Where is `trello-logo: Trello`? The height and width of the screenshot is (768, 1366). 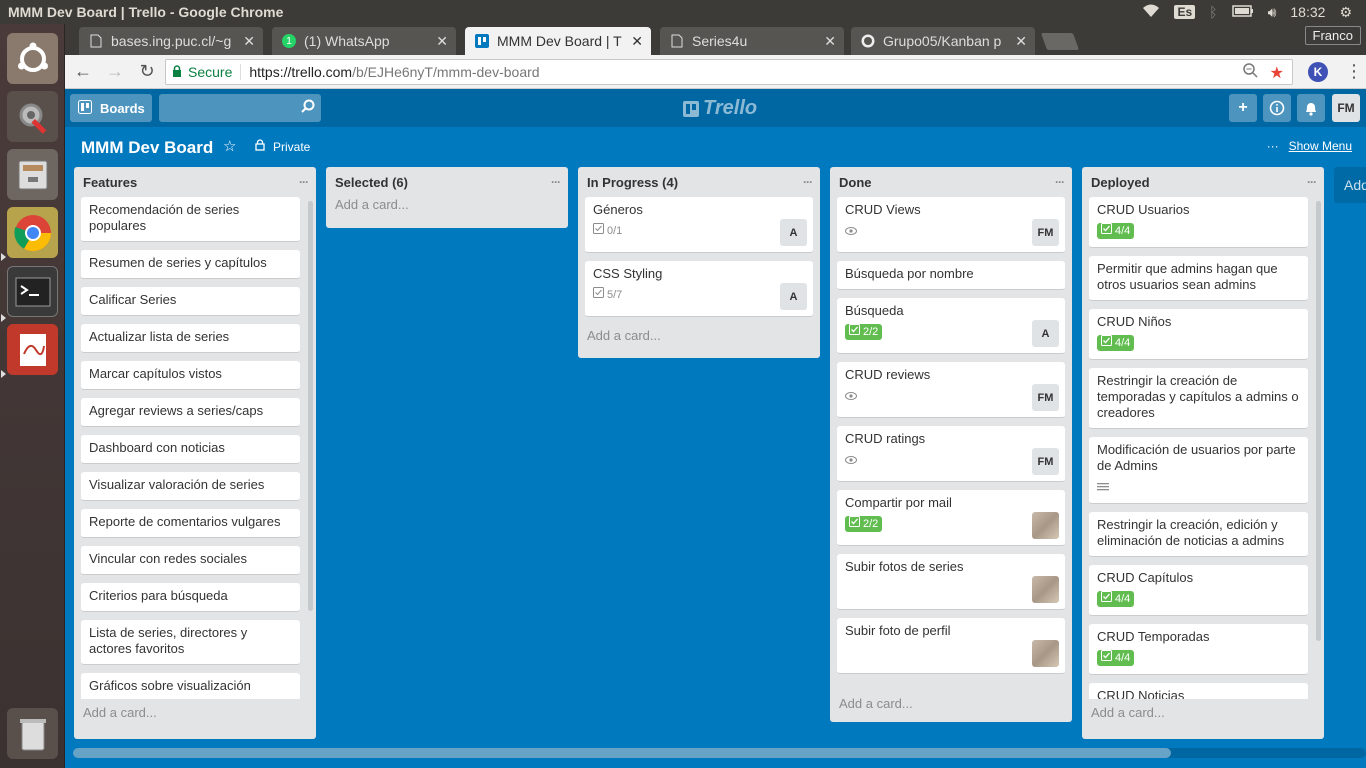
trello-logo: Trello is located at coordinates (720, 108).